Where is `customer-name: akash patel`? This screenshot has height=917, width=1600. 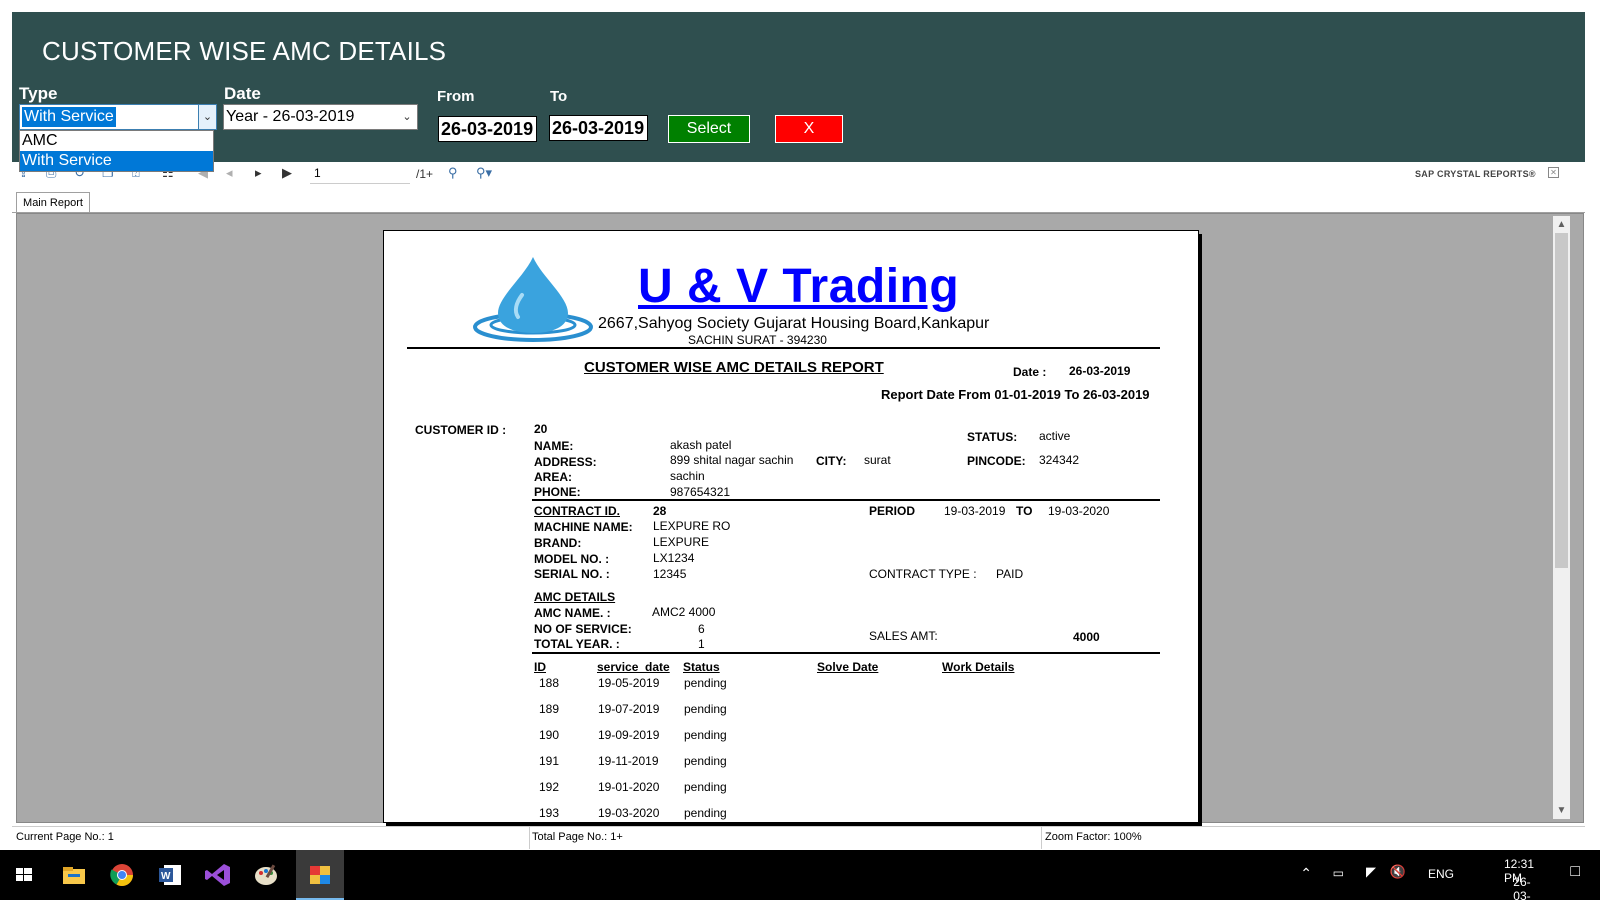
customer-name: akash patel is located at coordinates (701, 445).